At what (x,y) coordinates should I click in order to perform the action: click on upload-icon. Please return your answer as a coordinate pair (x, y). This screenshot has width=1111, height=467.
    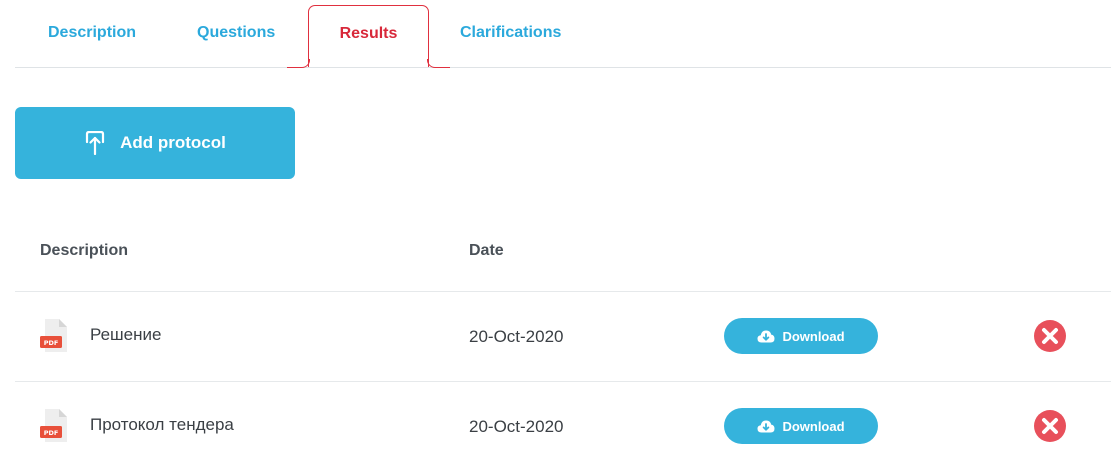
    Looking at the image, I should click on (95, 143).